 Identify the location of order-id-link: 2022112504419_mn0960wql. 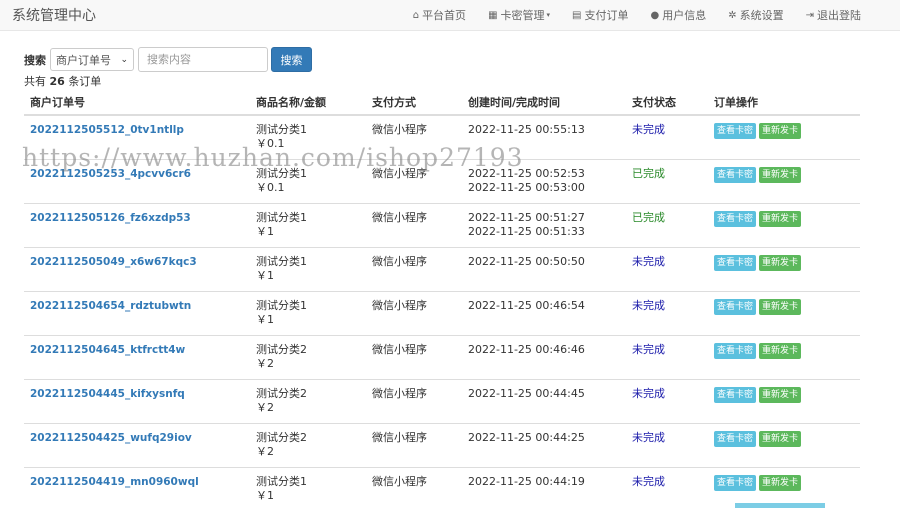
(114, 482).